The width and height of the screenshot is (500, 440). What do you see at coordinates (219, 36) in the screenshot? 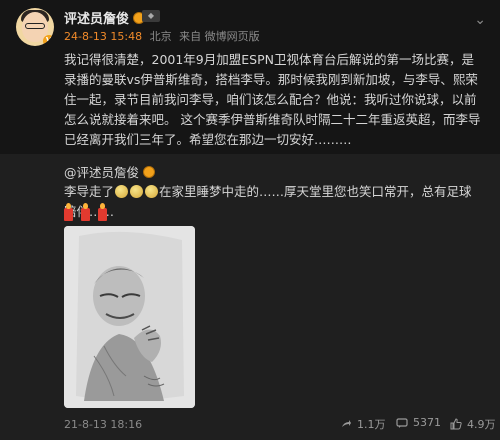
I see `post-source: 来自 微博网页版` at bounding box center [219, 36].